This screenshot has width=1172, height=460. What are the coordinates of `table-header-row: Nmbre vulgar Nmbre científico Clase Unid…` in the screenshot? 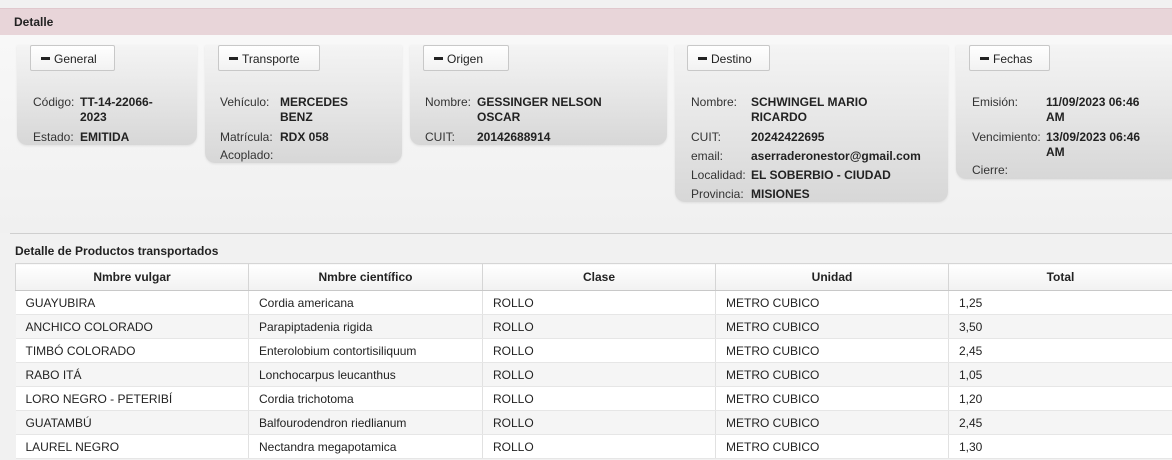 It's located at (593, 277).